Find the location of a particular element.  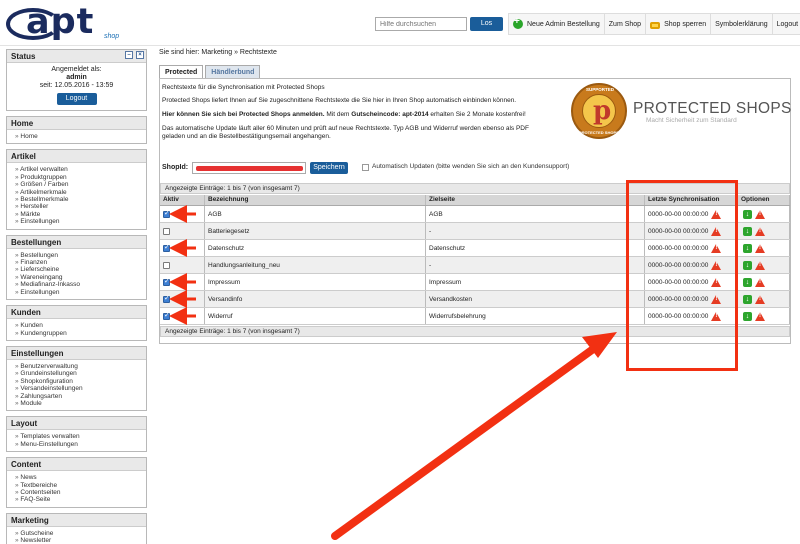

sidebar-item: Grundeinstellungen is located at coordinates (77, 373).